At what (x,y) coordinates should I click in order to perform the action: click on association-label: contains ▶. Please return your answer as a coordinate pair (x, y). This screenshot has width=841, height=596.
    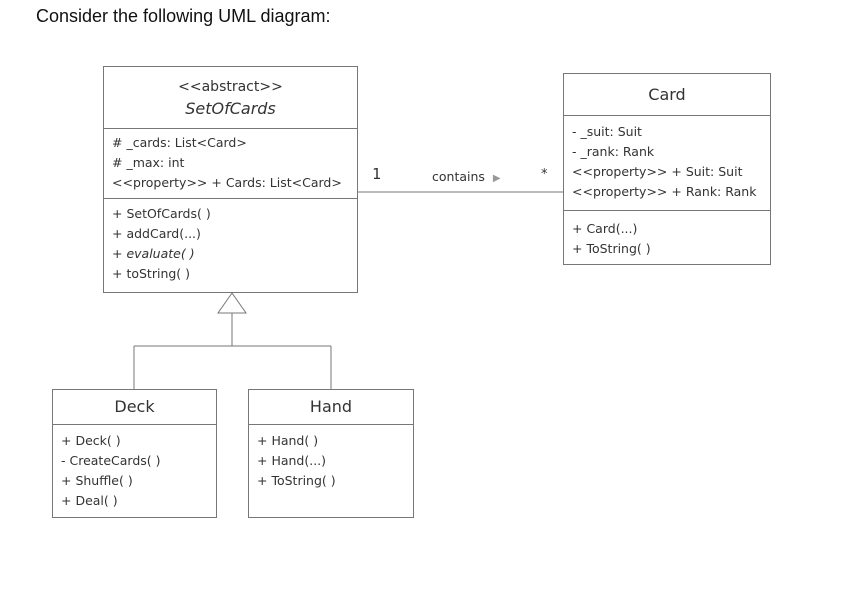
    Looking at the image, I should click on (466, 176).